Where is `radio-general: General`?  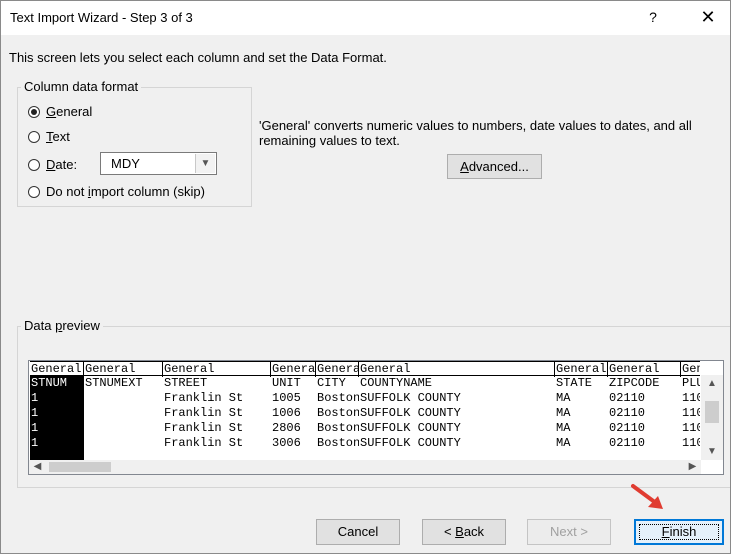 radio-general: General is located at coordinates (60, 111).